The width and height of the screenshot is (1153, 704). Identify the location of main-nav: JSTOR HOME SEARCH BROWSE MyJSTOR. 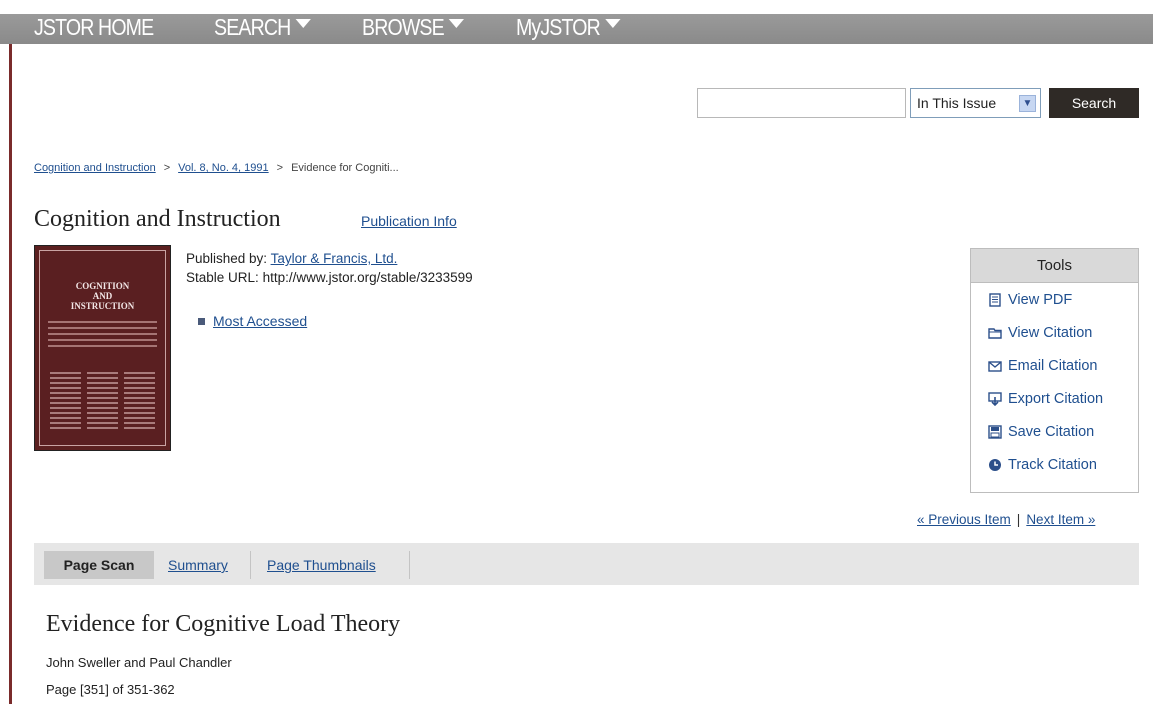
(353, 27).